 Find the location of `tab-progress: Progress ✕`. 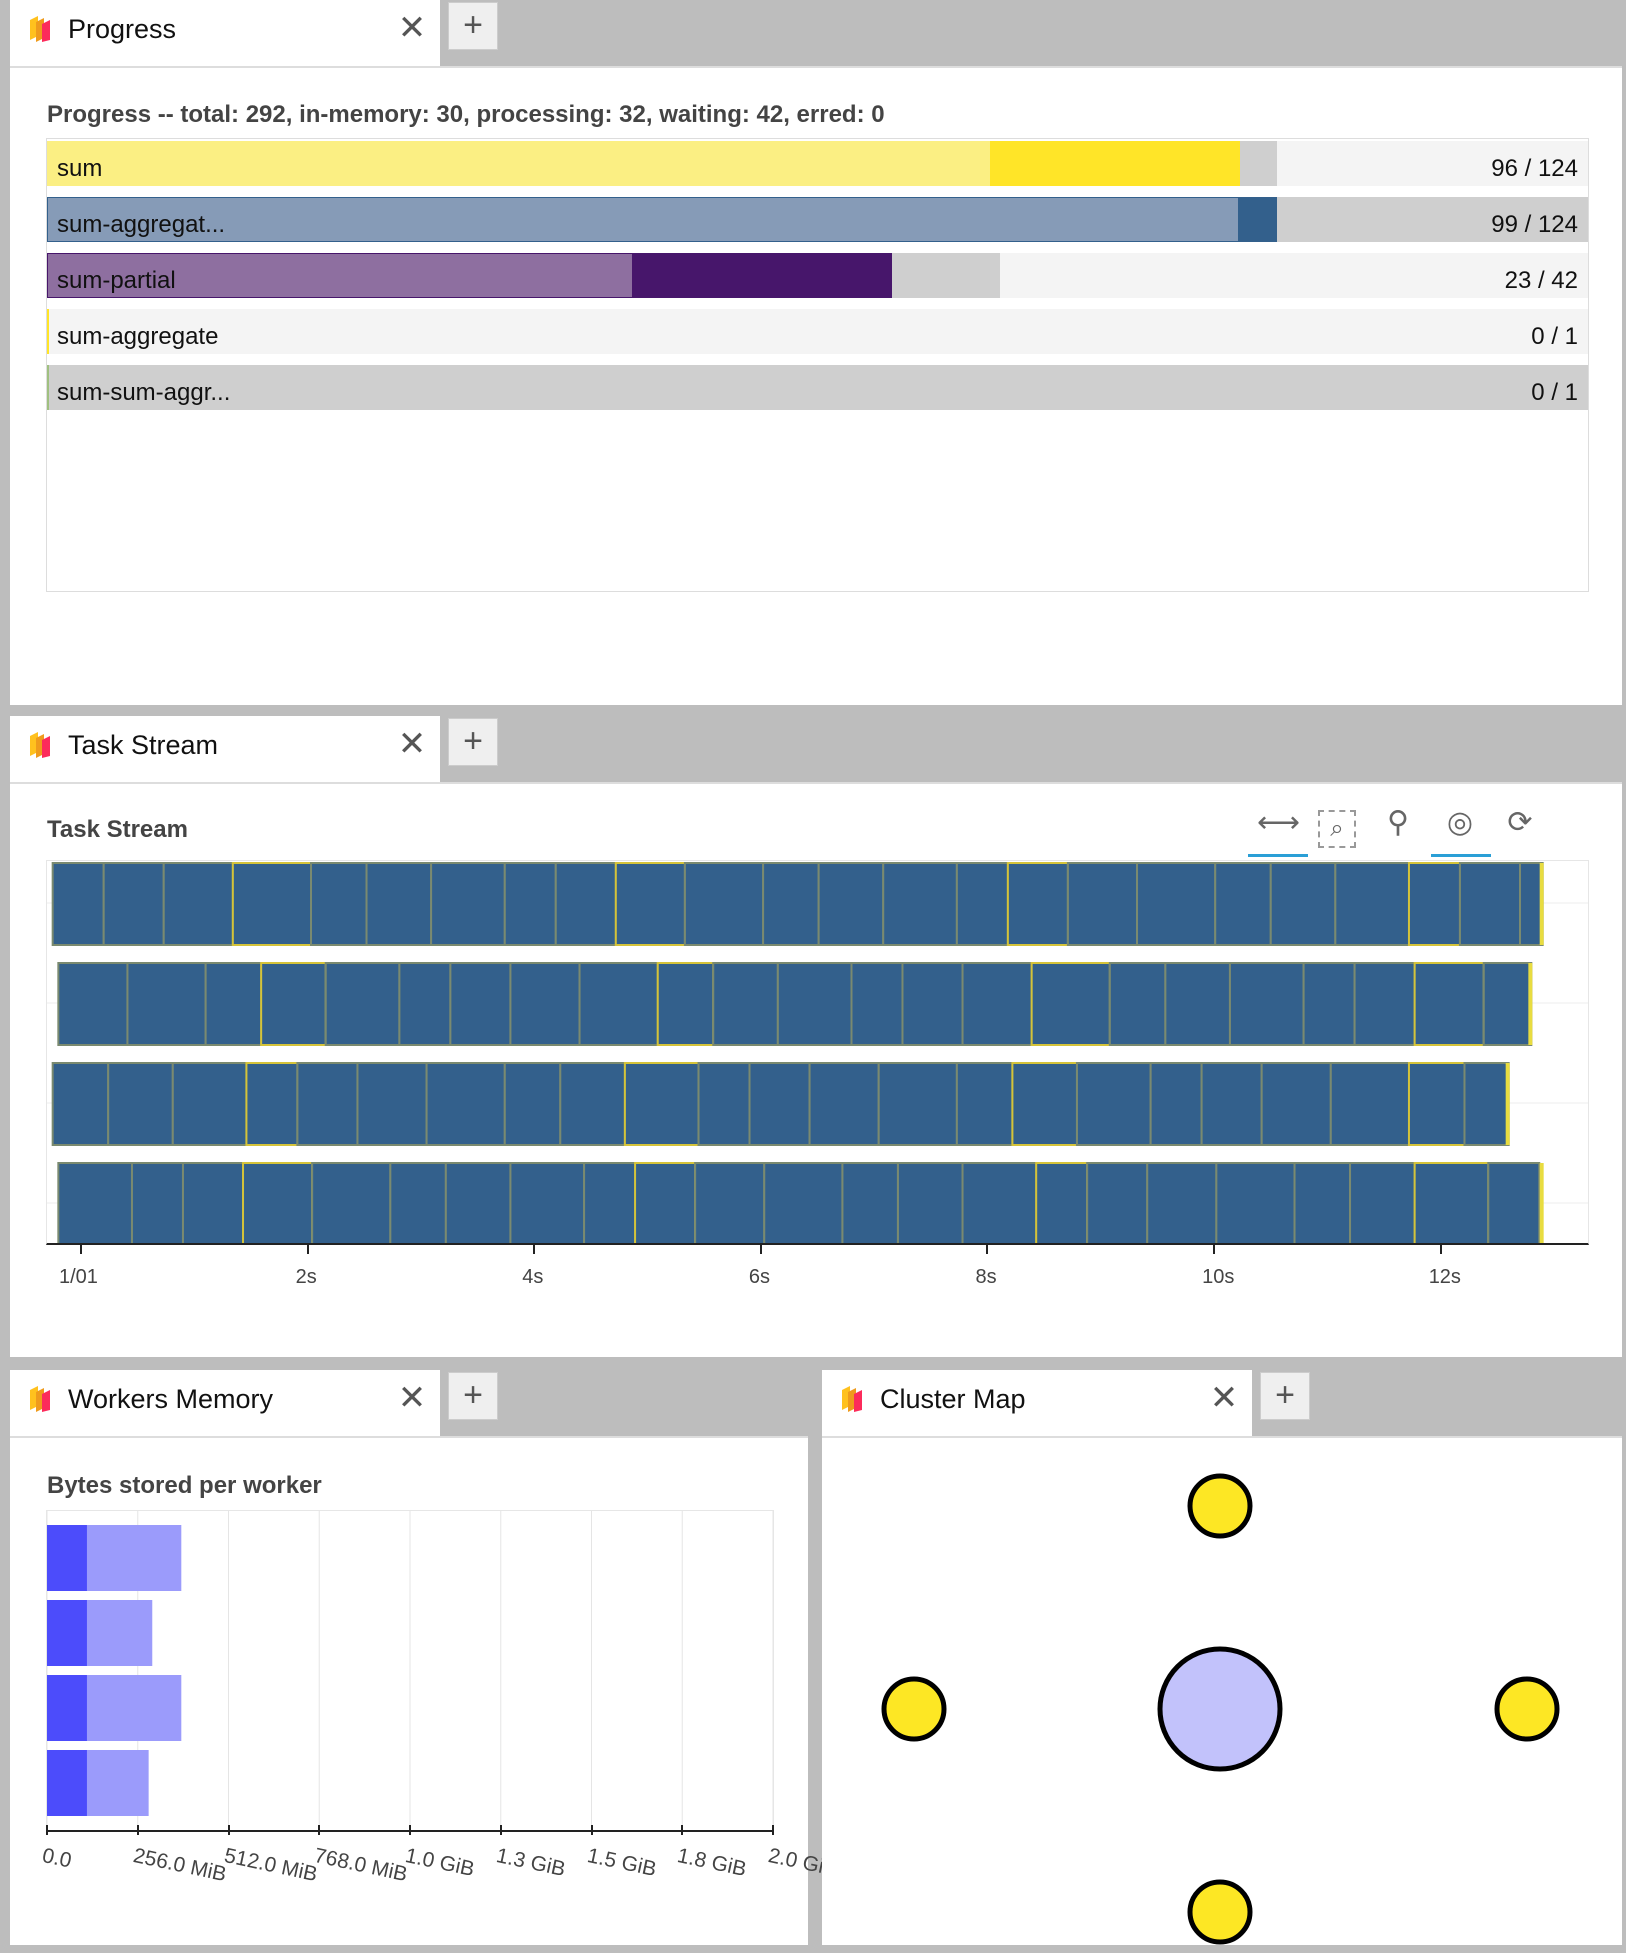

tab-progress: Progress ✕ is located at coordinates (225, 34).